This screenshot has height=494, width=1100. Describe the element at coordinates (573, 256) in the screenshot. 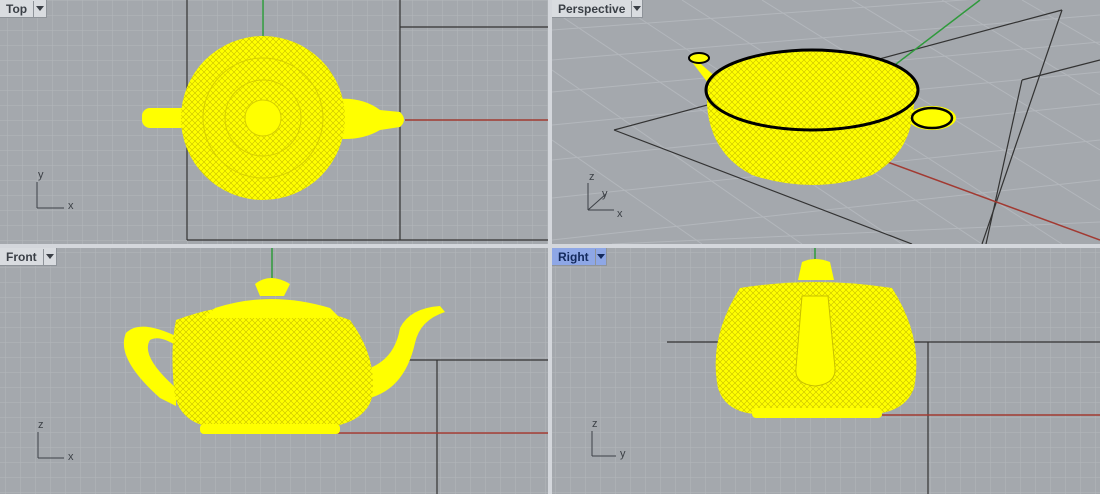

I see `viewport-title-right-label: Right` at that location.